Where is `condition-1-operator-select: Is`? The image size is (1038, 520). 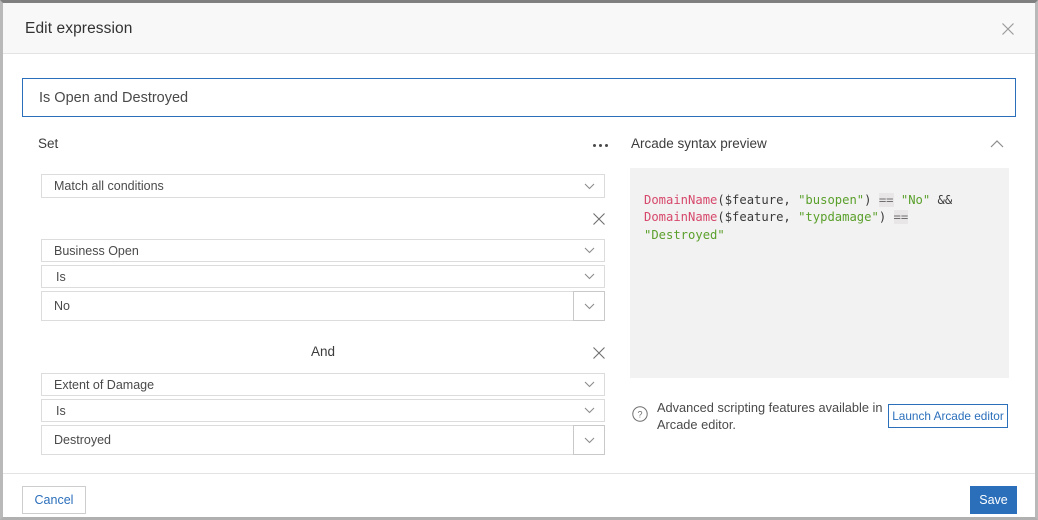
condition-1-operator-select: Is is located at coordinates (323, 276).